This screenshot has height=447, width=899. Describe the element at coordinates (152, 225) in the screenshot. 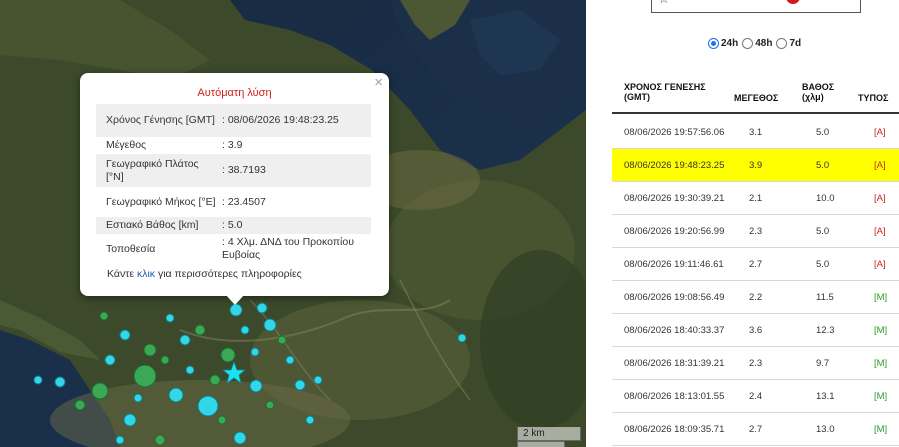

I see `popup-label: Εστιακό Βάθος [km]` at that location.